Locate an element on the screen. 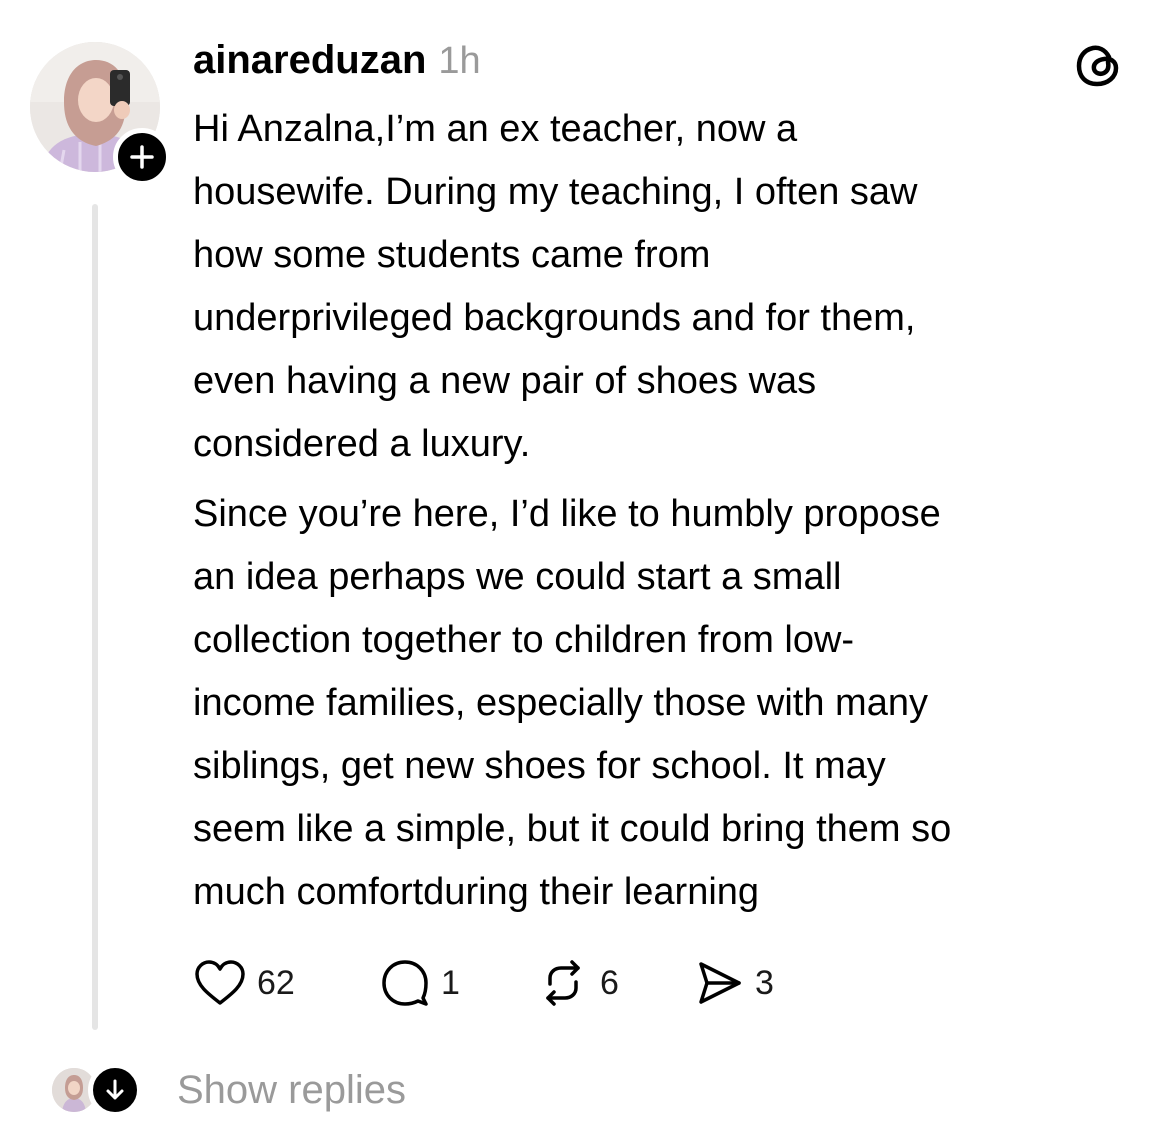 This screenshot has width=1170, height=1145. post-header: ainareduzan 1h is located at coordinates (337, 64).